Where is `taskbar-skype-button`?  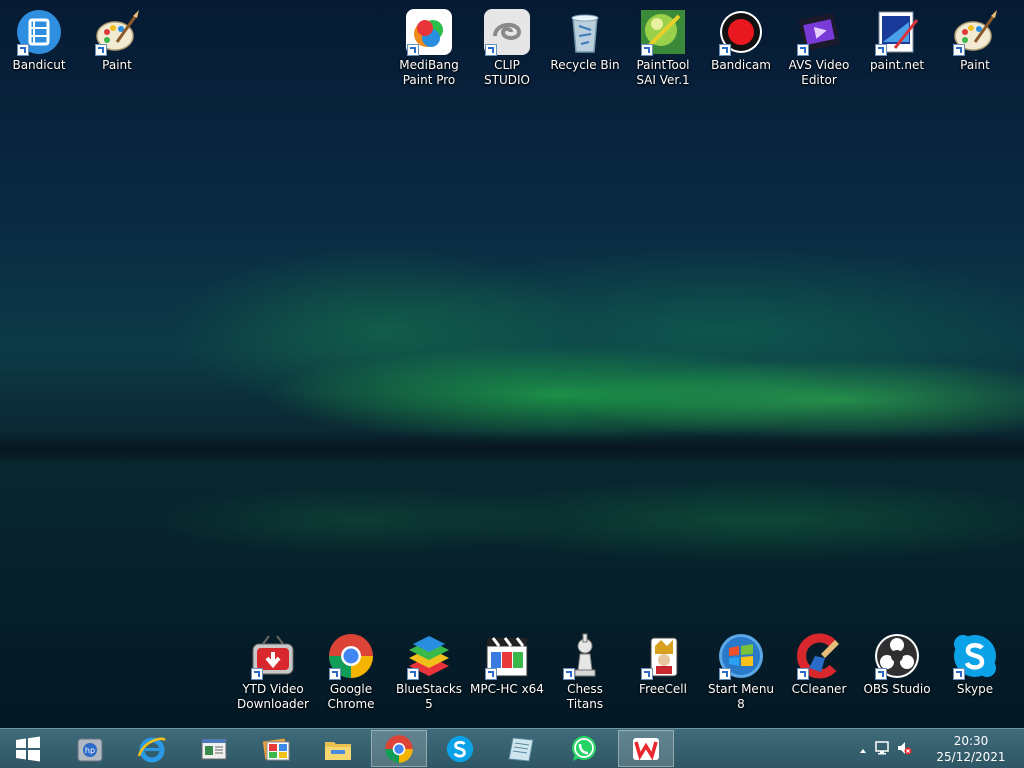
taskbar-skype-button is located at coordinates (460, 748).